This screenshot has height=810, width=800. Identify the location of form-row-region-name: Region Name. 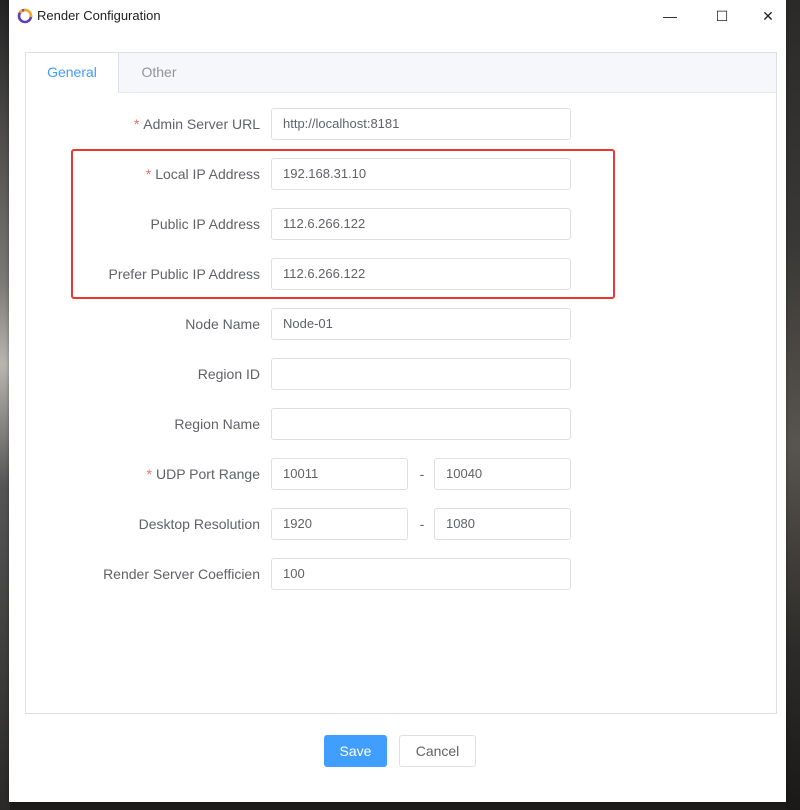
(401, 424).